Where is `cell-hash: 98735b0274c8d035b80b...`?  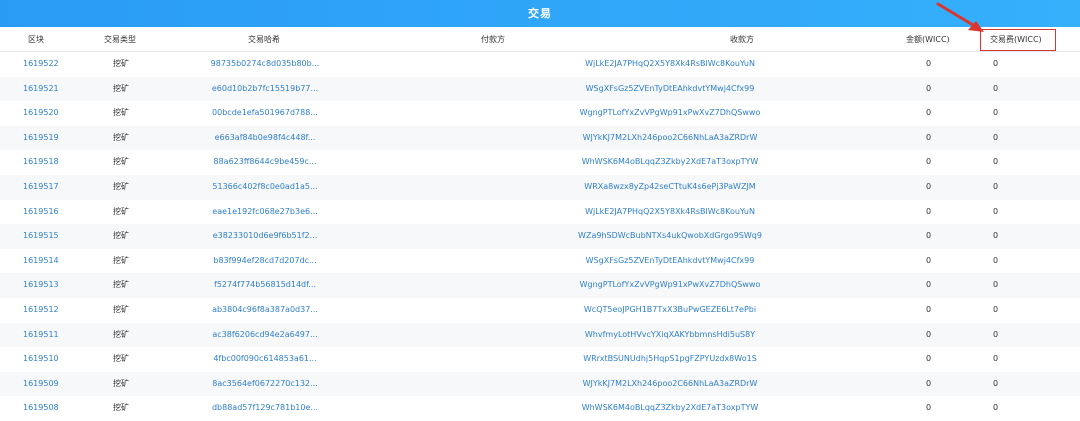 cell-hash: 98735b0274c8d035b80b... is located at coordinates (265, 64).